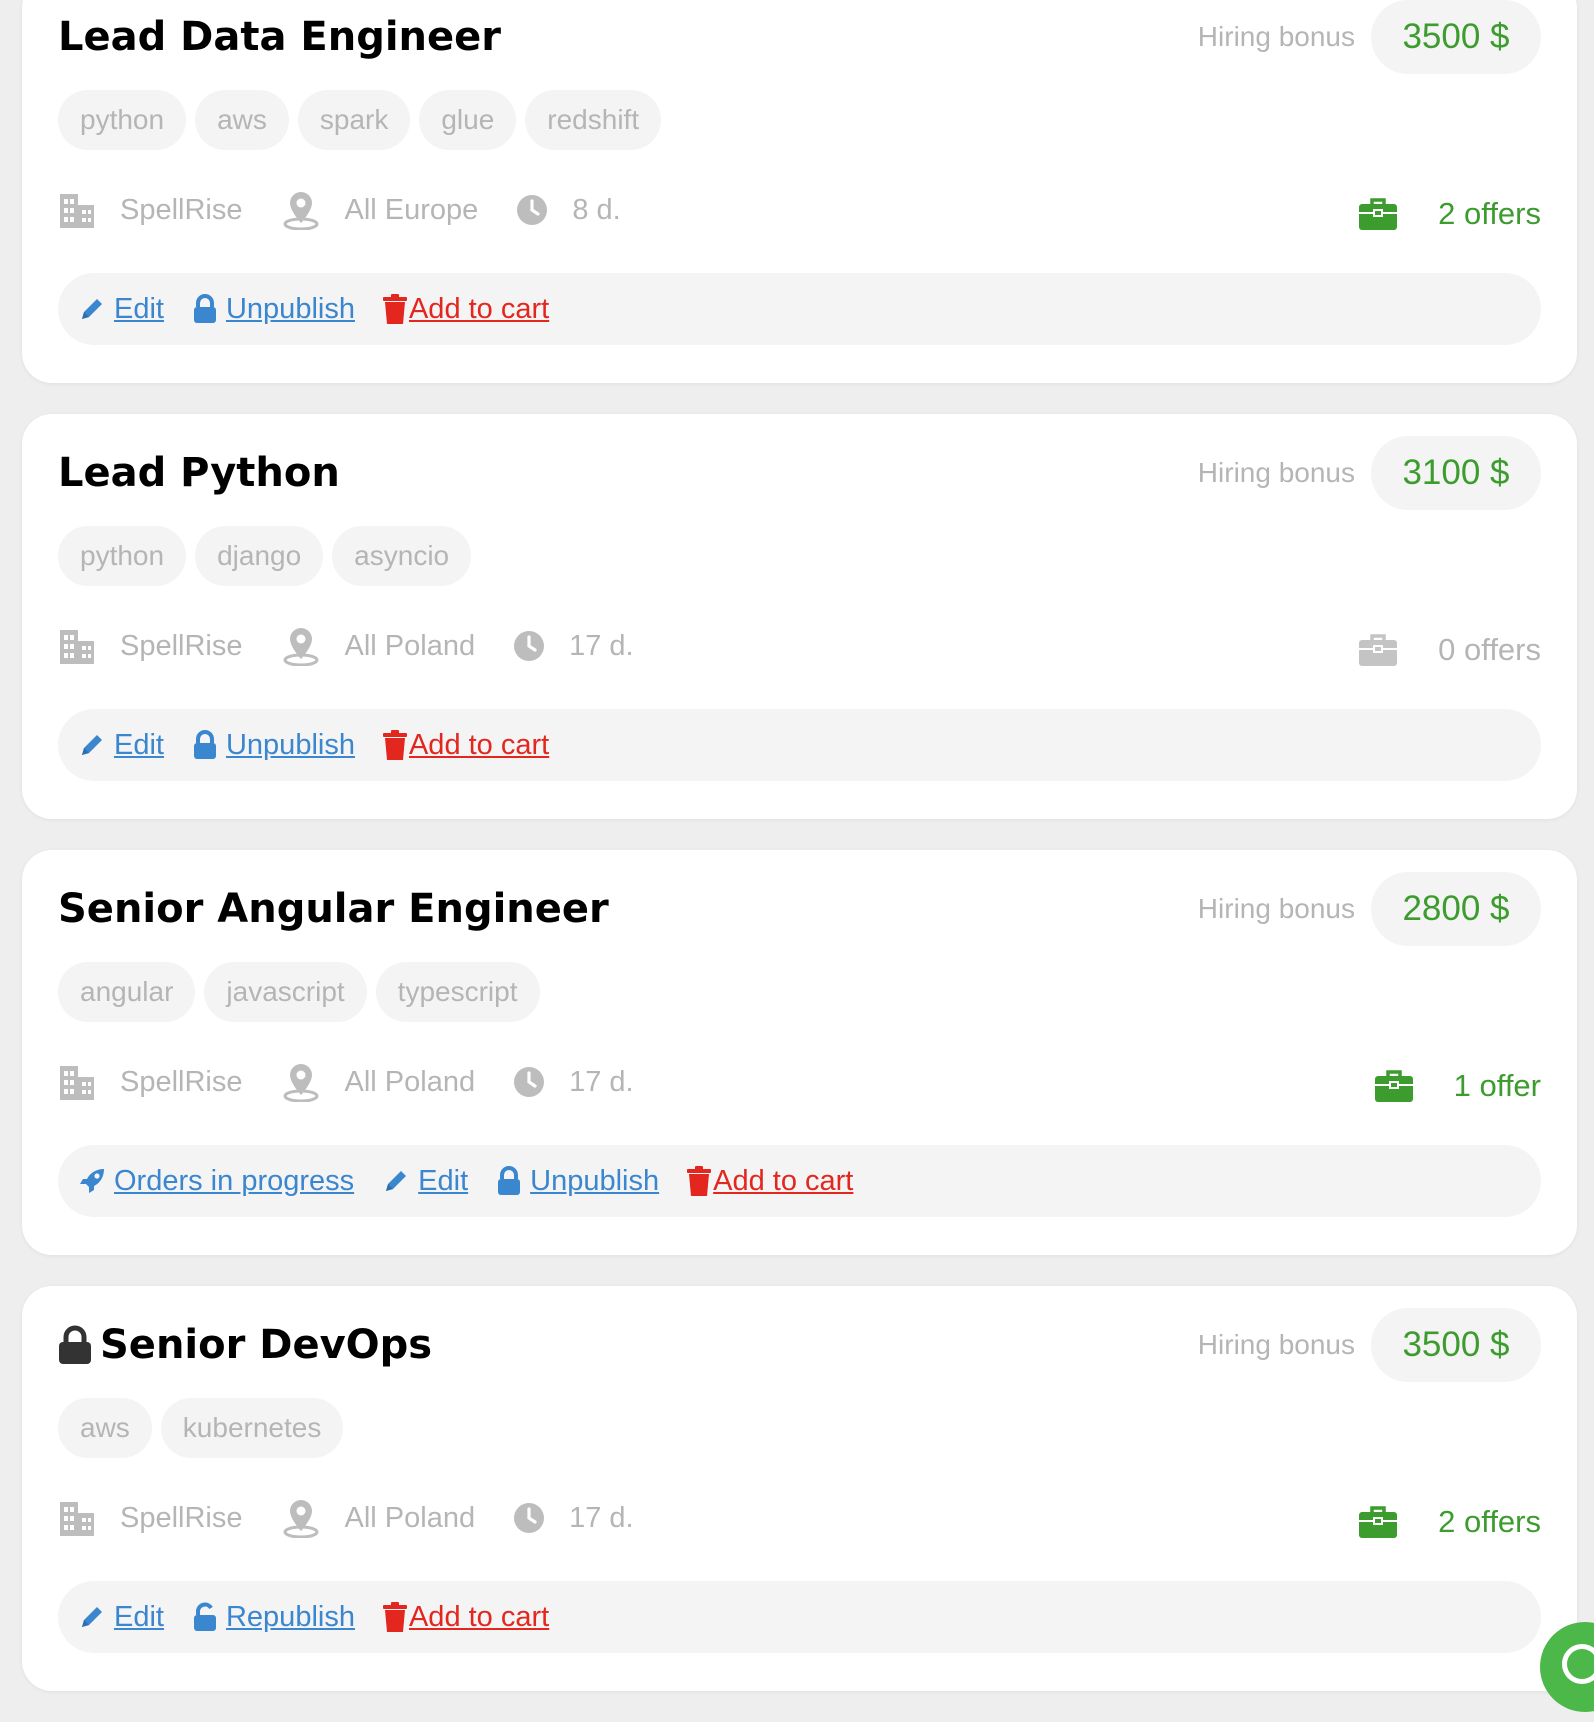 This screenshot has width=1594, height=1722. What do you see at coordinates (410, 1081) in the screenshot?
I see `location-text: All Poland` at bounding box center [410, 1081].